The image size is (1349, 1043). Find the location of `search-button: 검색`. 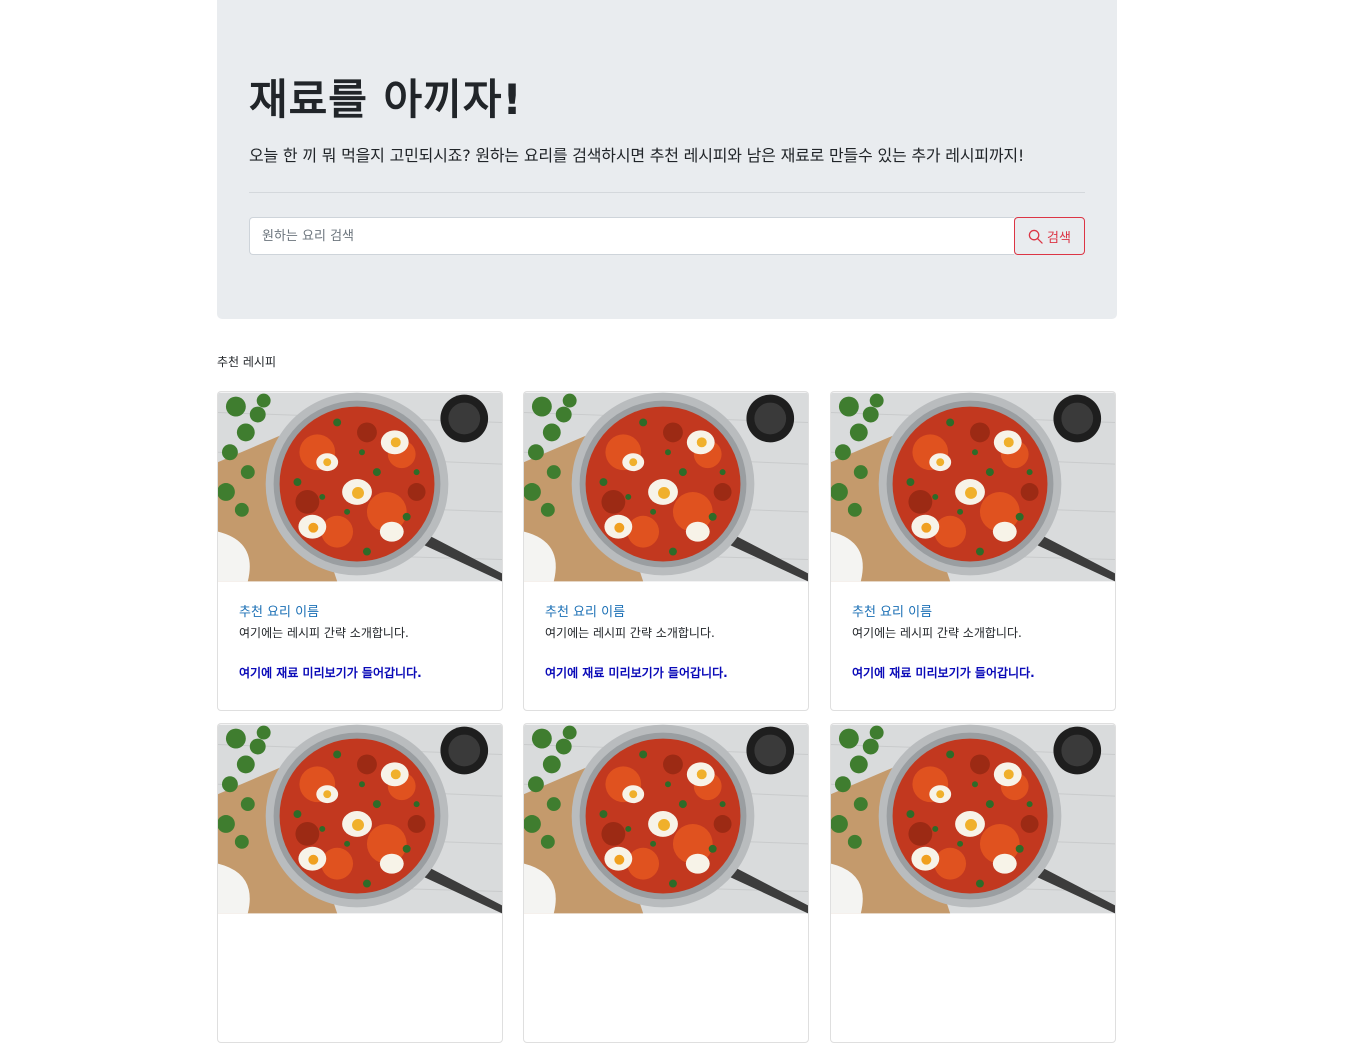

search-button: 검색 is located at coordinates (1049, 236).